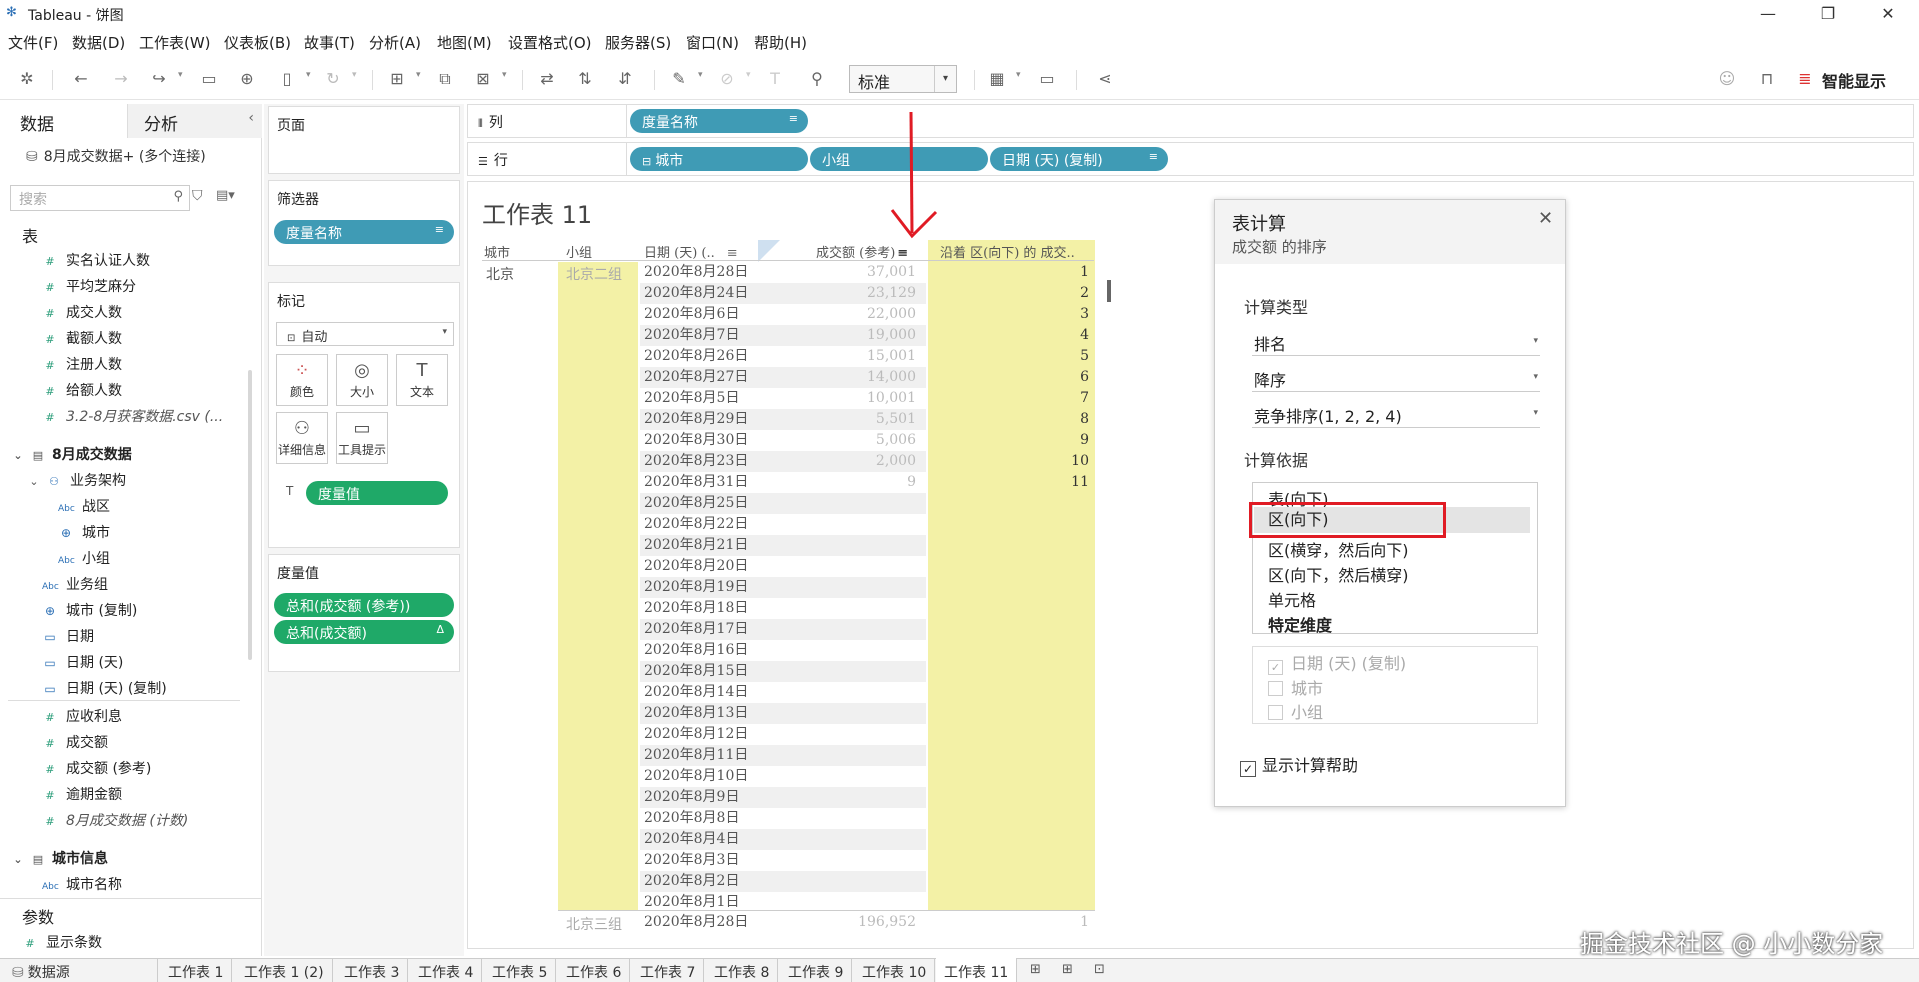 This screenshot has height=982, width=1919. I want to click on group-cell: 北京三组, so click(594, 924).